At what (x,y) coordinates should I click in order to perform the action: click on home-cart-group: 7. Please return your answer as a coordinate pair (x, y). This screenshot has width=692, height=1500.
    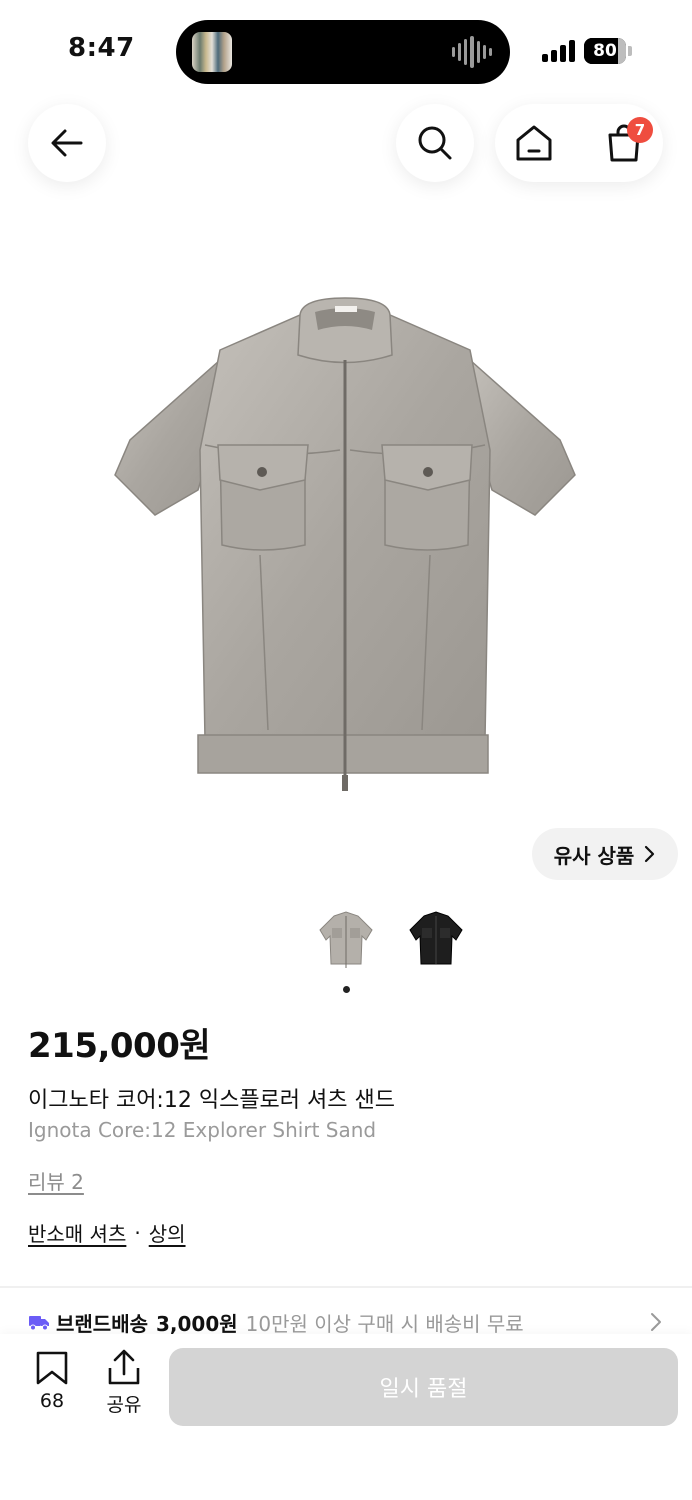
    Looking at the image, I should click on (579, 143).